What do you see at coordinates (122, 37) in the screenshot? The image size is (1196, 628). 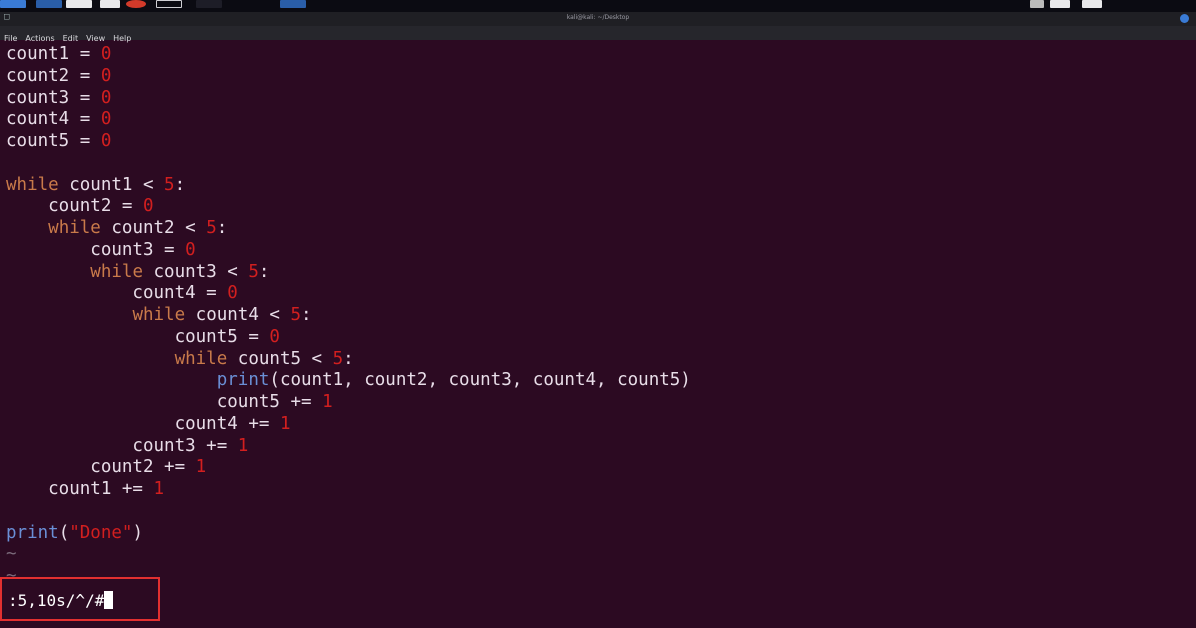 I see `menu-help: Help` at bounding box center [122, 37].